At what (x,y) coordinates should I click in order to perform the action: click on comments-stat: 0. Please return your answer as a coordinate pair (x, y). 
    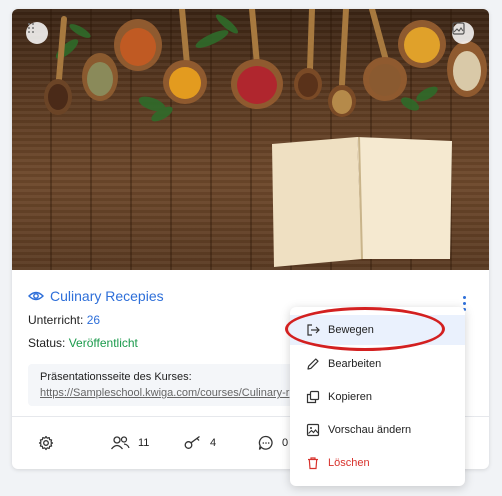
    Looking at the image, I should click on (273, 443).